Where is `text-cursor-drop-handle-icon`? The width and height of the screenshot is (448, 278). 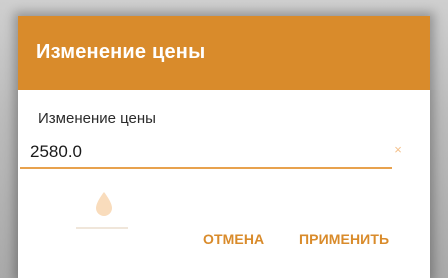 text-cursor-drop-handle-icon is located at coordinates (104, 204).